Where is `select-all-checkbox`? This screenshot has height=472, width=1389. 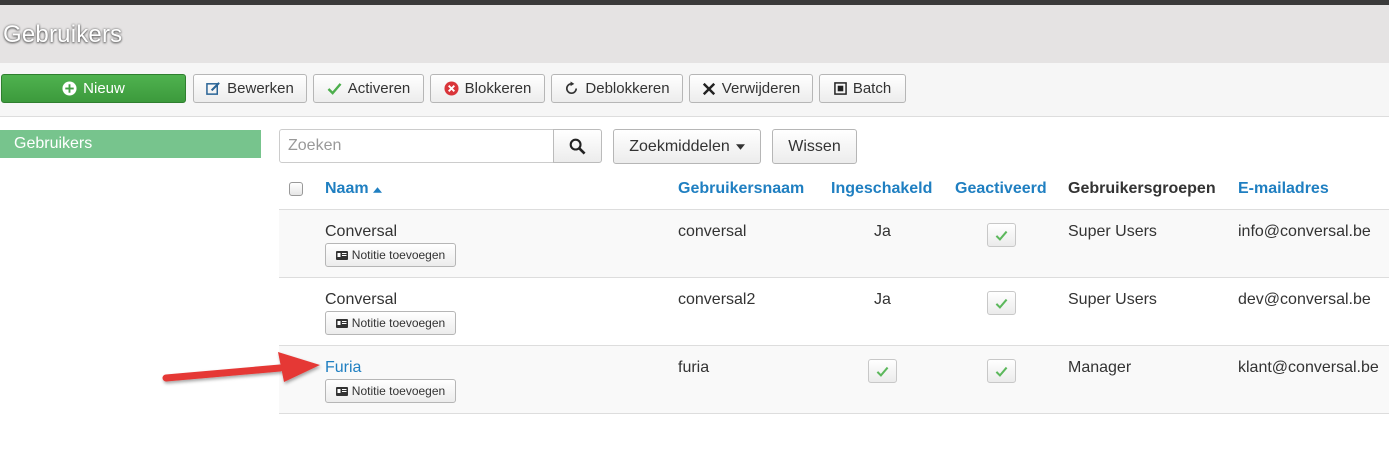
select-all-checkbox is located at coordinates (296, 189).